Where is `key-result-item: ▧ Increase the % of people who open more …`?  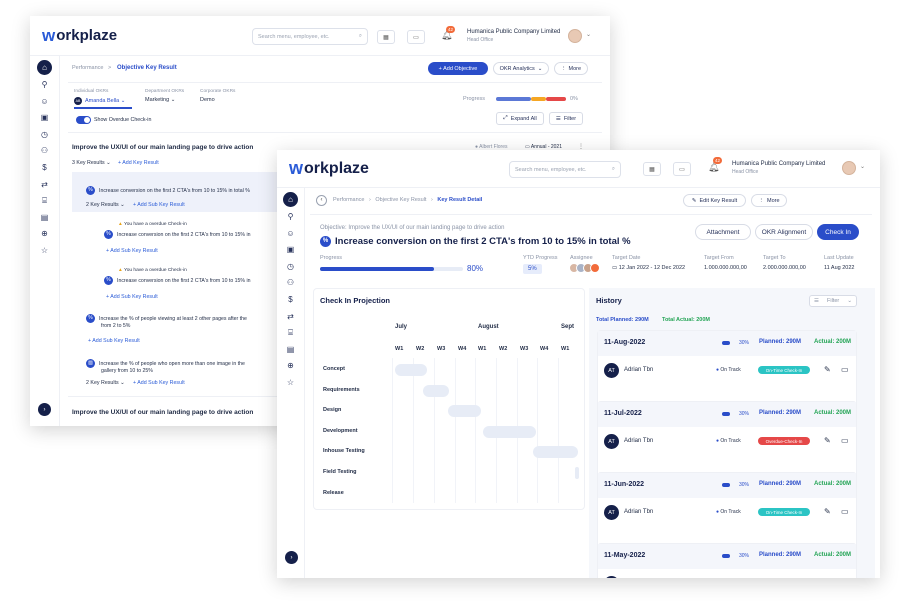
key-result-item: ▧ Increase the % of people who open more … is located at coordinates (165, 363).